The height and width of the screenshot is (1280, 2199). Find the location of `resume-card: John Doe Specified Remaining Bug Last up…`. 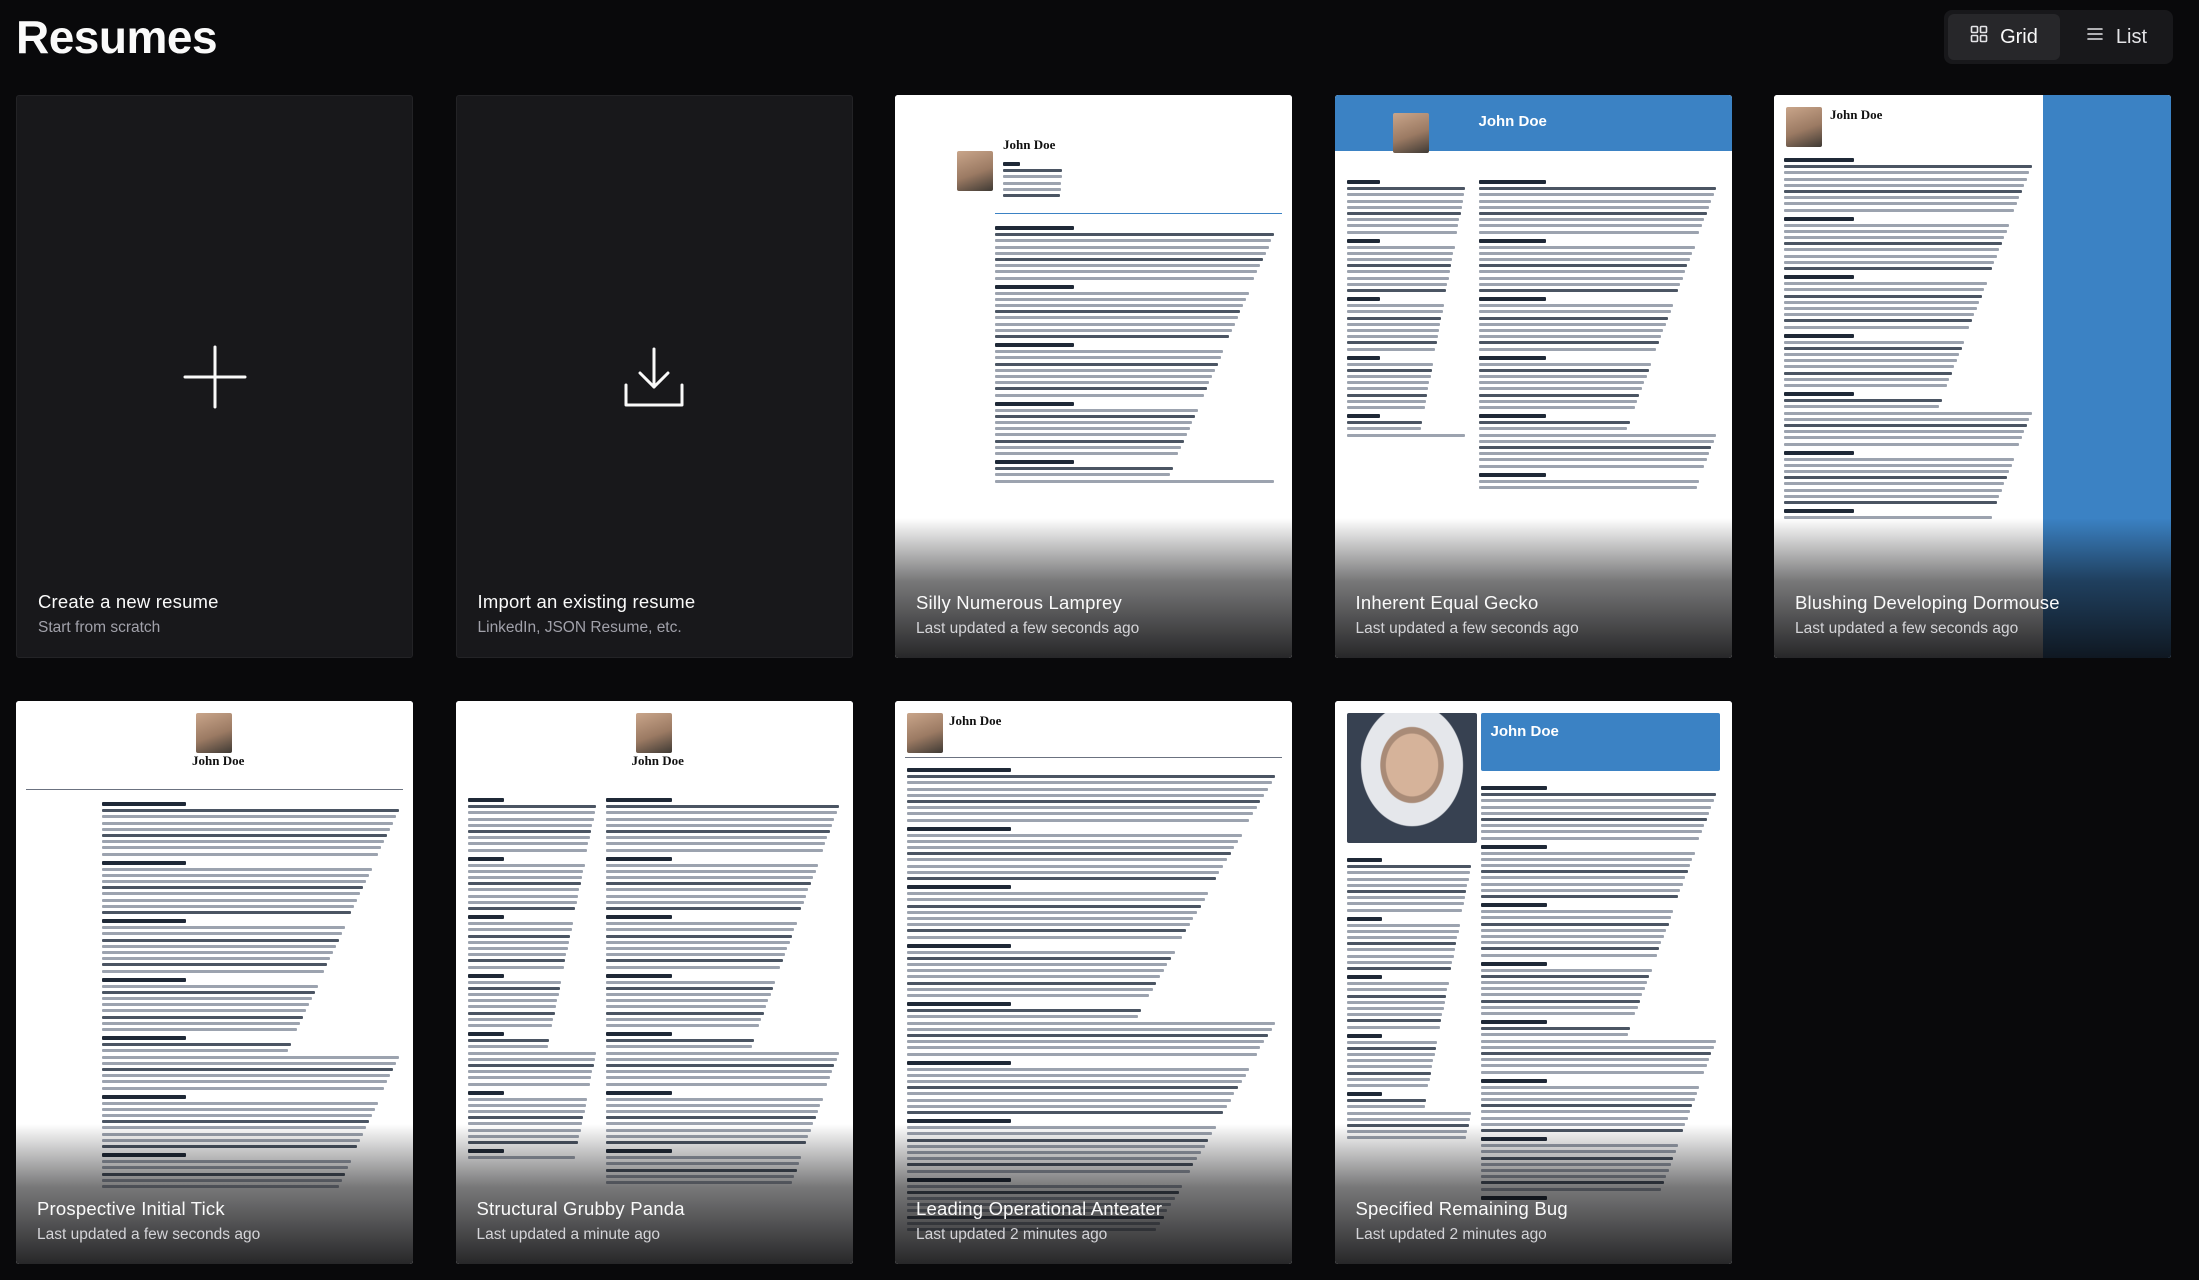

resume-card: John Doe Specified Remaining Bug Last up… is located at coordinates (1533, 982).